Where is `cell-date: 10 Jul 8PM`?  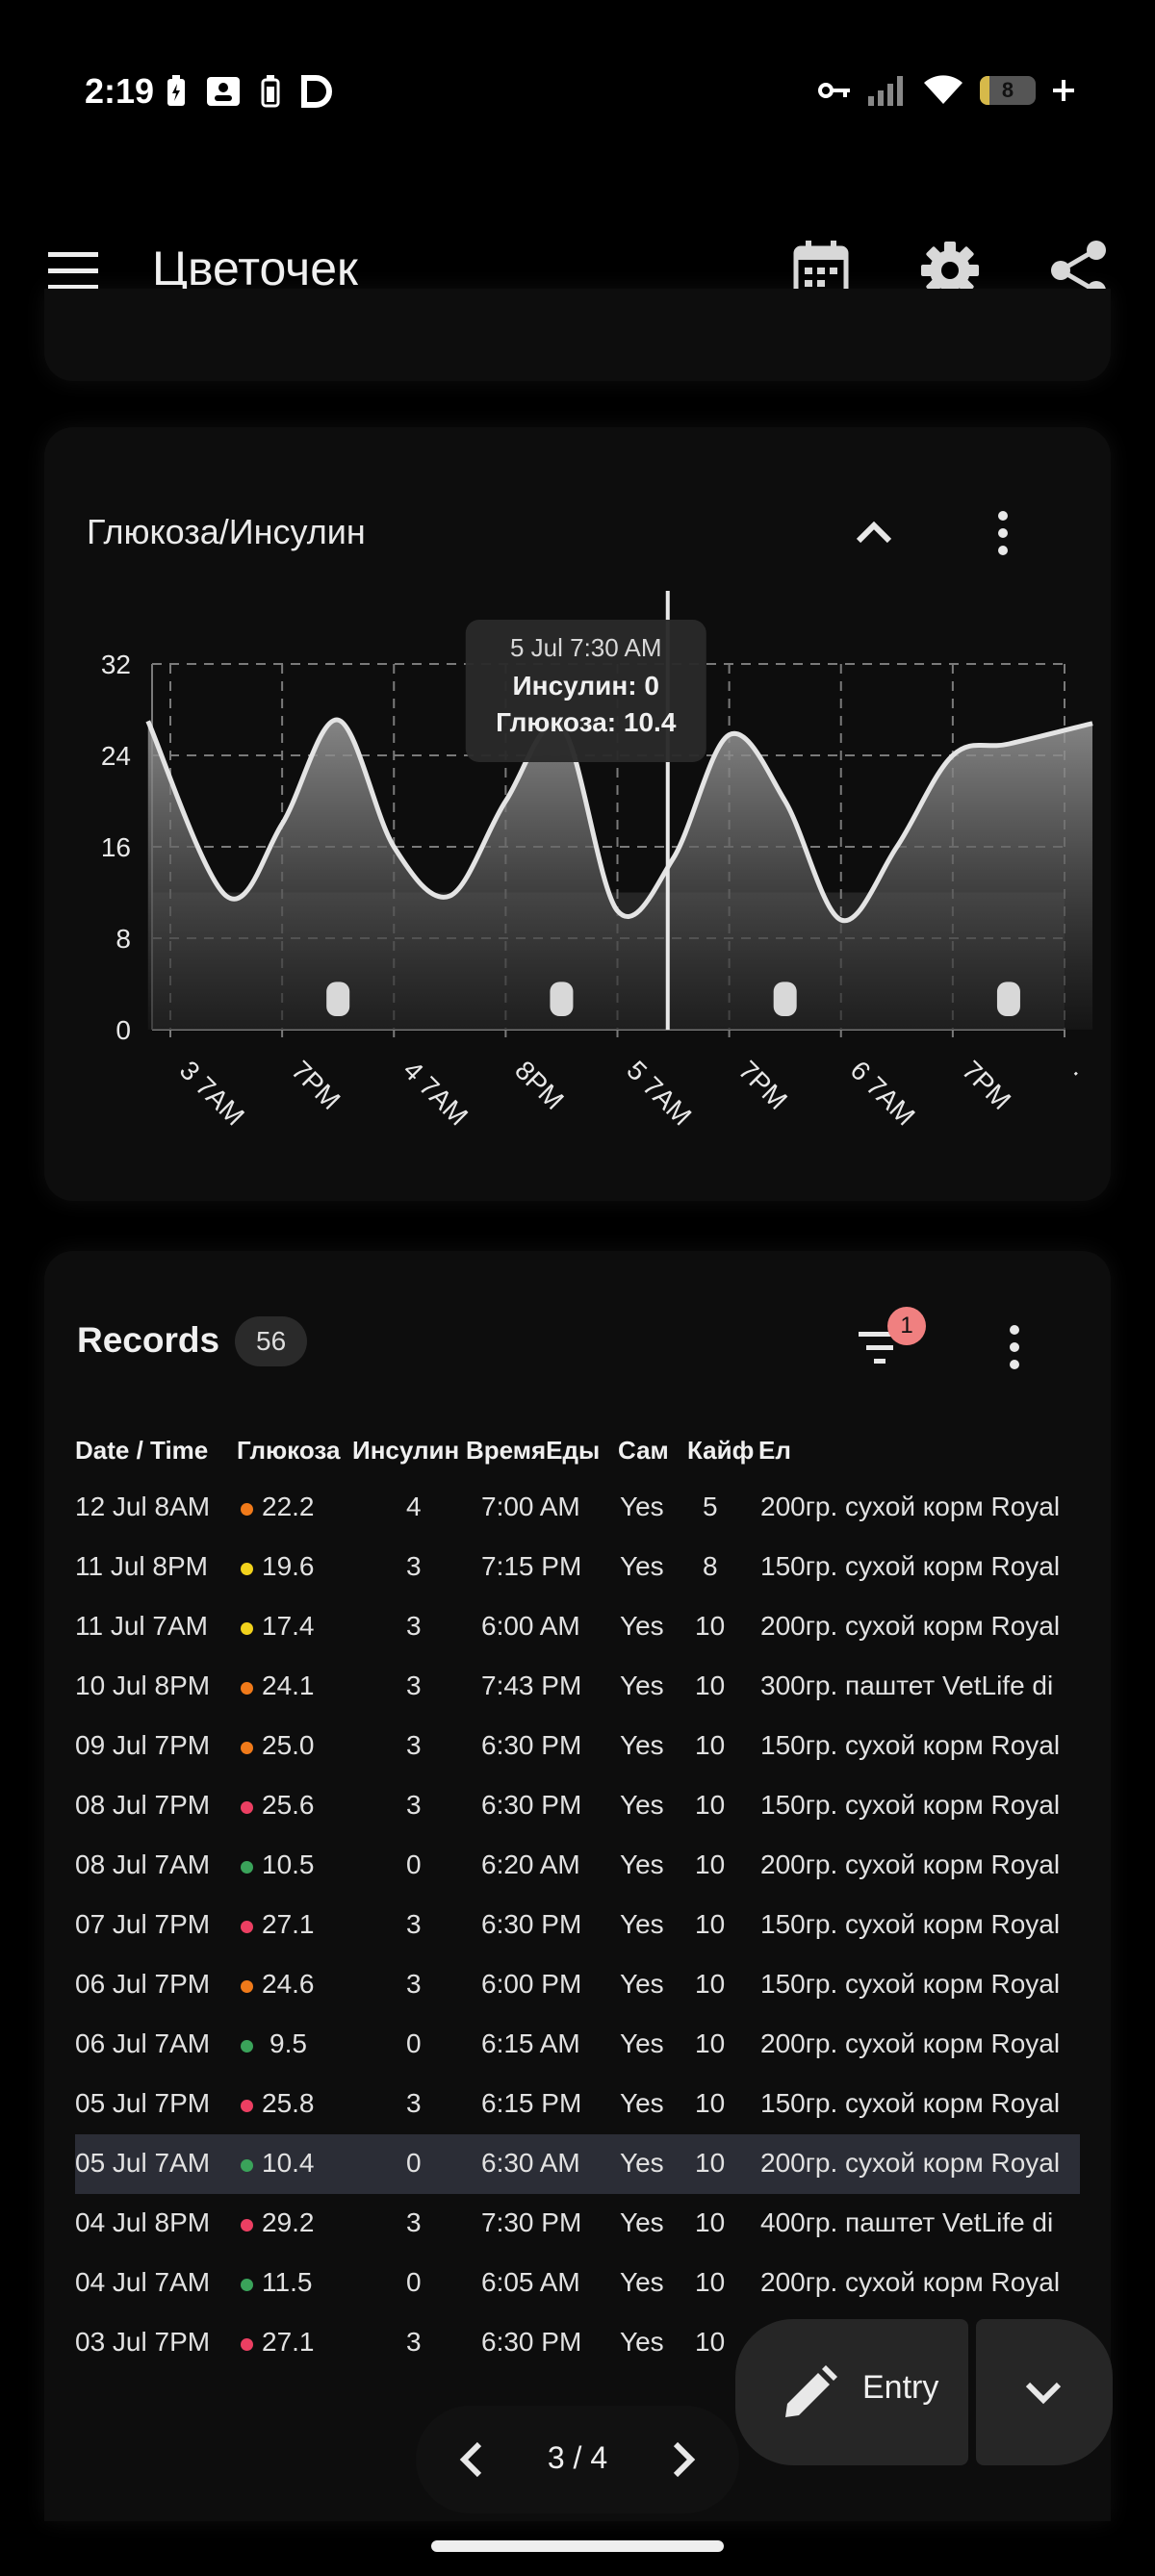
cell-date: 10 Jul 8PM is located at coordinates (143, 1685).